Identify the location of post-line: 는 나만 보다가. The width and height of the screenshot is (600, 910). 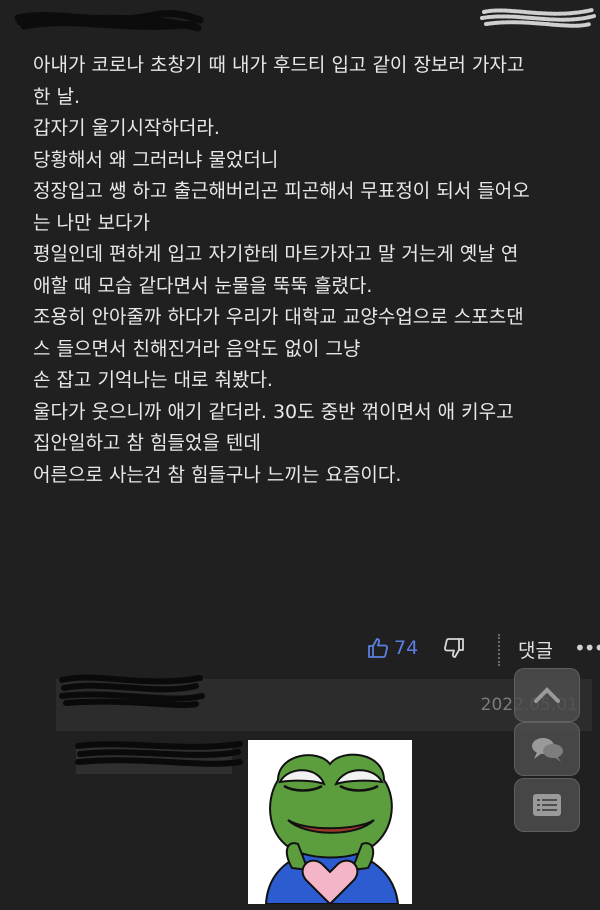
(91, 222).